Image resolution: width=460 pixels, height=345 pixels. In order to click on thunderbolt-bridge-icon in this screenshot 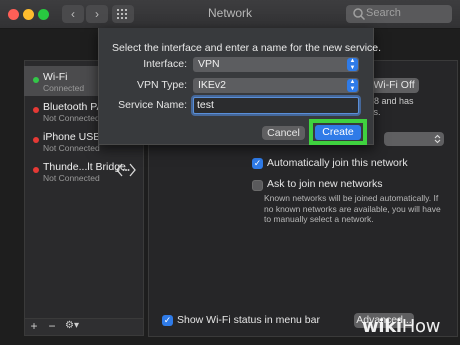, I will do `click(126, 170)`.